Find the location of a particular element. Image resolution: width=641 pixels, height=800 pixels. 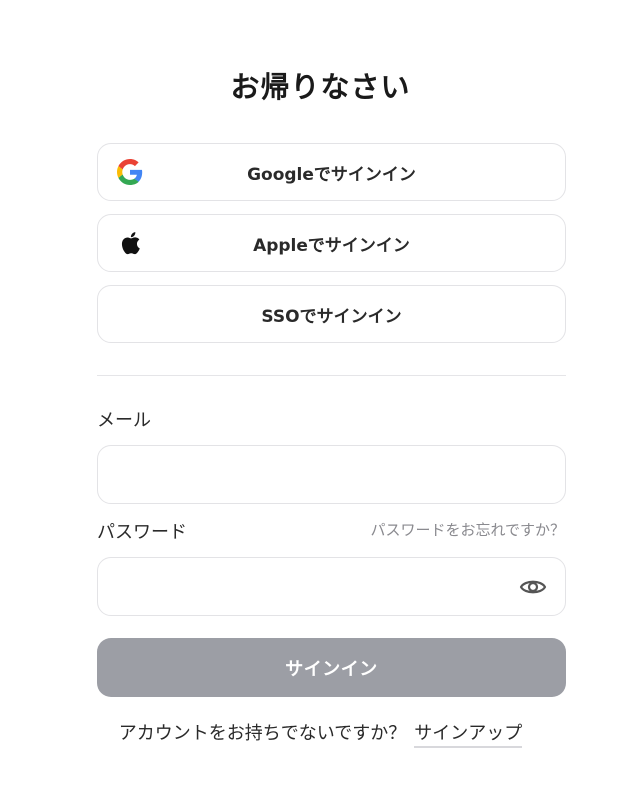

google-signin-label: Googleでサインイン is located at coordinates (331, 174).